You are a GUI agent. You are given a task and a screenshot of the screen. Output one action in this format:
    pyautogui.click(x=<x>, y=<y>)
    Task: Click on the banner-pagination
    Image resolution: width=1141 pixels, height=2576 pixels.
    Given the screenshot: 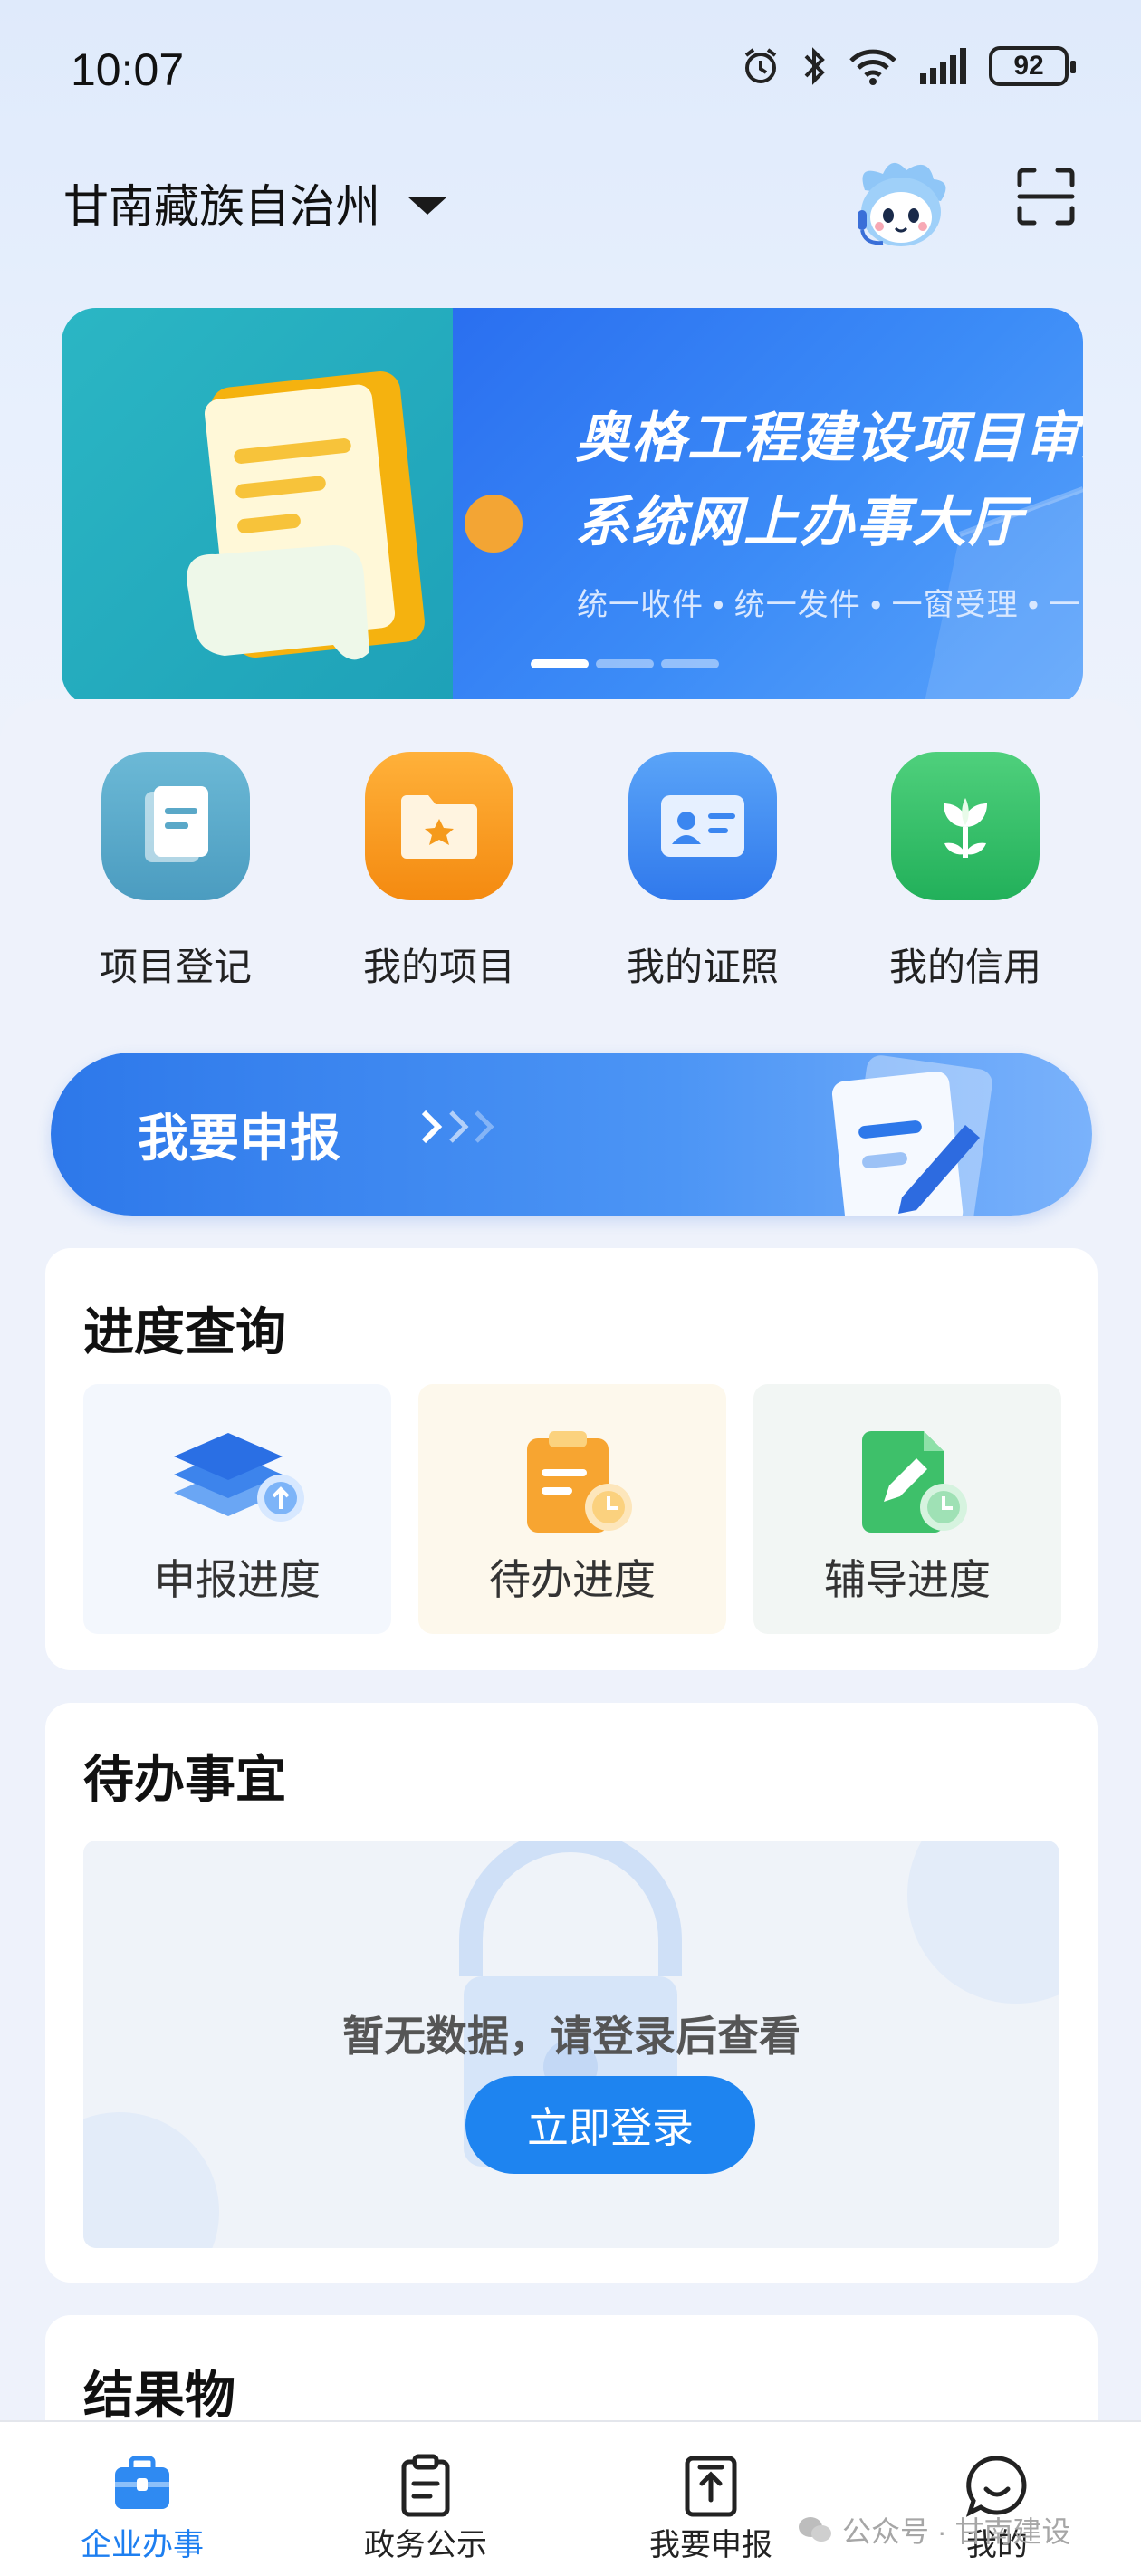 What is the action you would take?
    pyautogui.click(x=625, y=663)
    